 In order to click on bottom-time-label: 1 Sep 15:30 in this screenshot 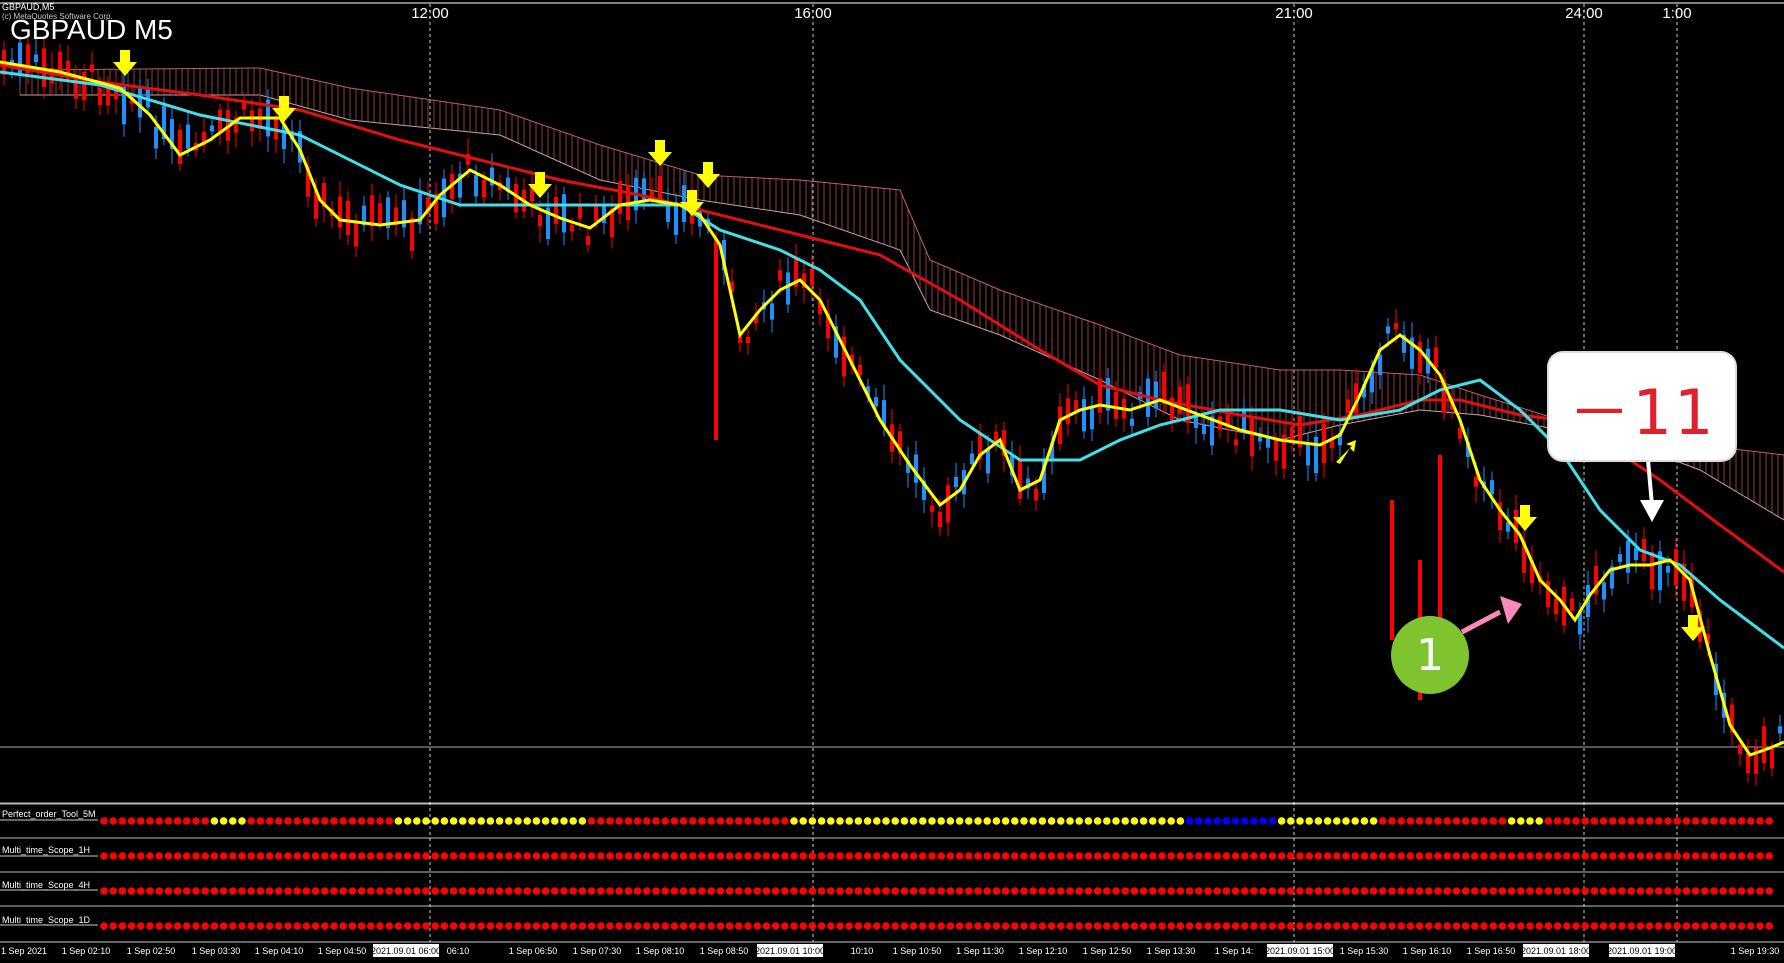, I will do `click(1364, 951)`.